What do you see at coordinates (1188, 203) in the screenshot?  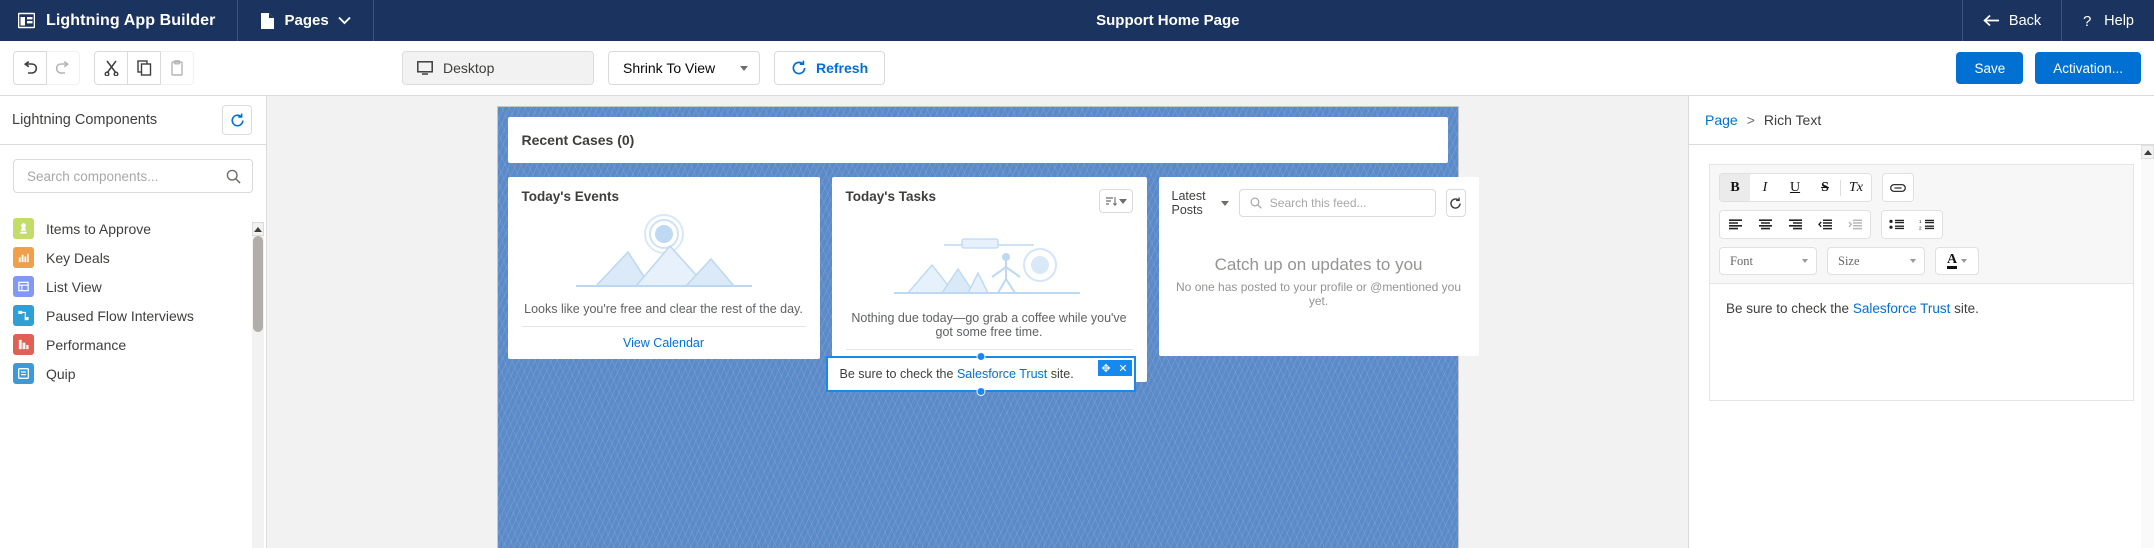 I see `feed-filter-label: Latest Posts` at bounding box center [1188, 203].